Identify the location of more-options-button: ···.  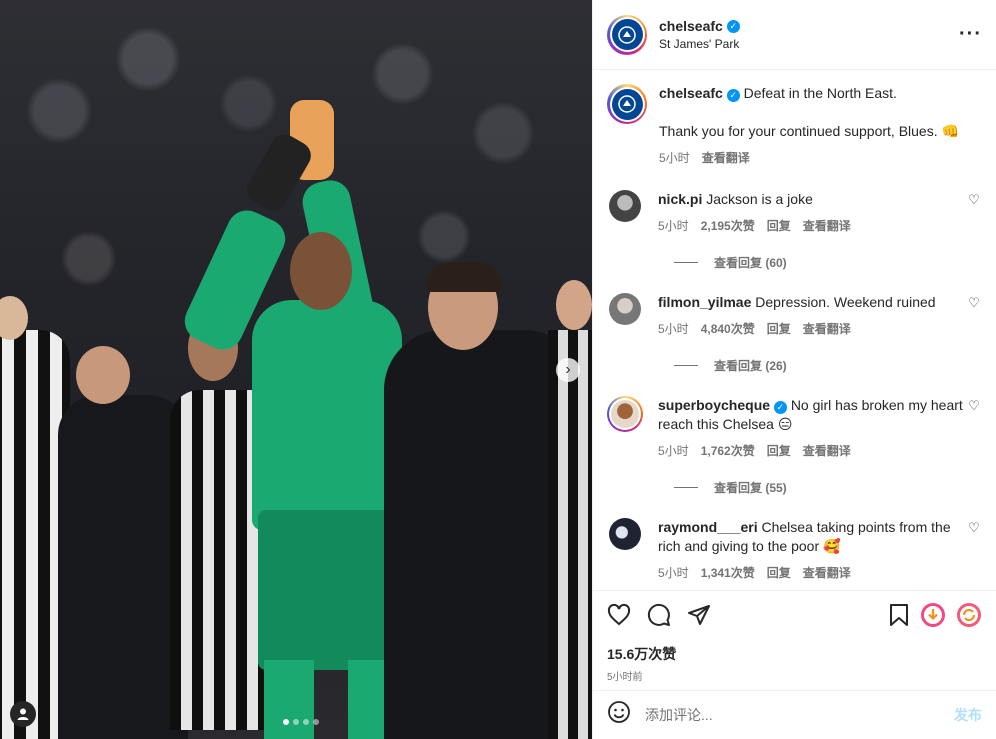
(970, 34).